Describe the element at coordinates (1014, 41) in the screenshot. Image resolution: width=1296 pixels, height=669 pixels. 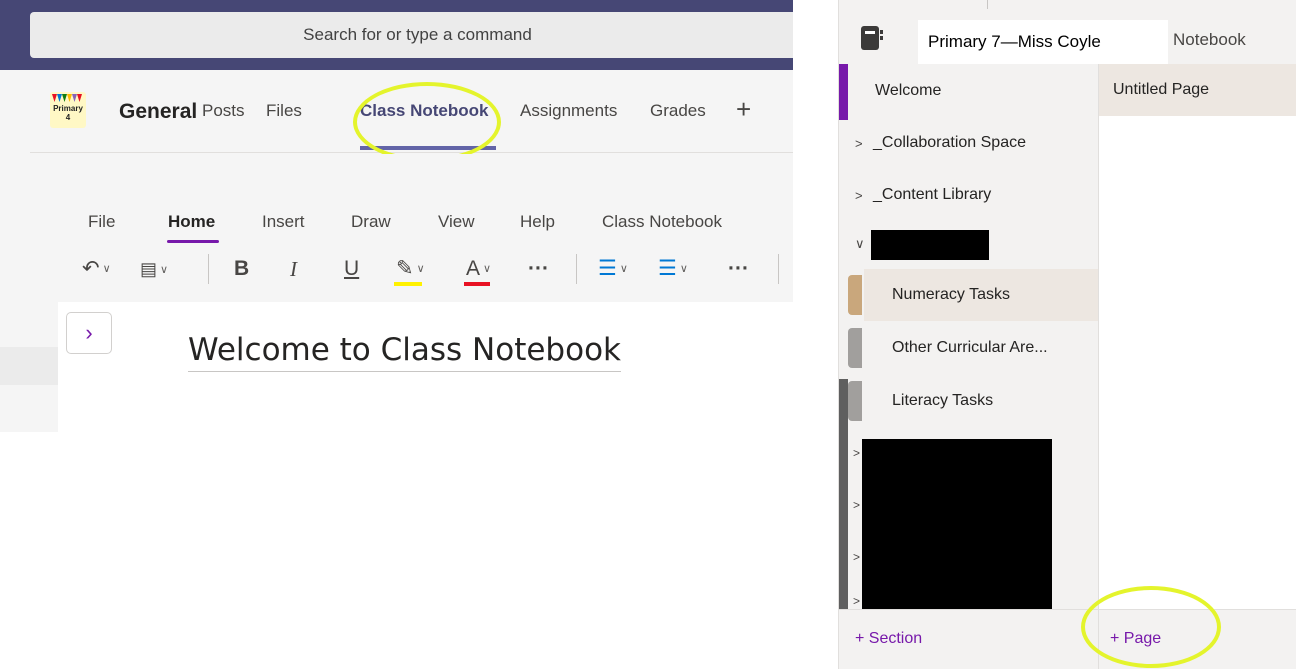
I see `notebook-name: Primary 7—Miss Coyle` at that location.